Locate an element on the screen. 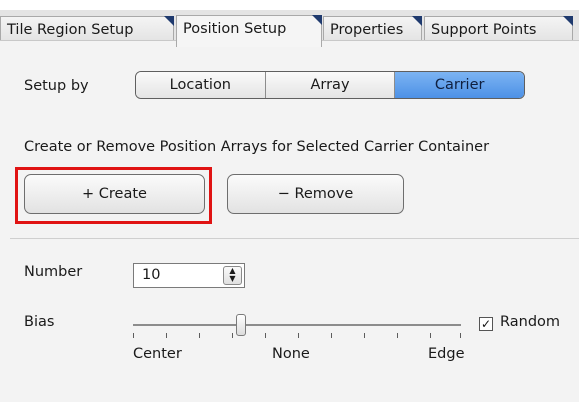 This screenshot has width=579, height=402. random-label: Random is located at coordinates (530, 322).